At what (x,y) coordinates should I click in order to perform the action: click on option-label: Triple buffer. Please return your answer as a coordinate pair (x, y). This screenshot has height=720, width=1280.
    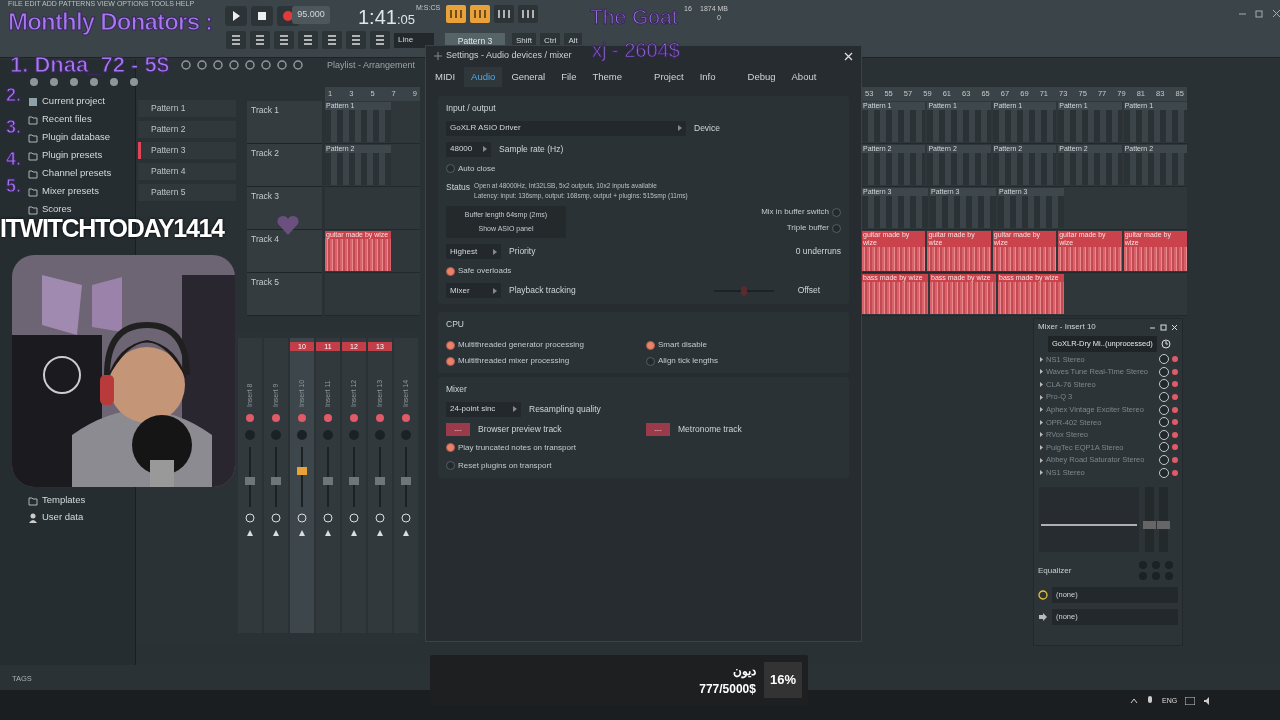
    Looking at the image, I should click on (807, 228).